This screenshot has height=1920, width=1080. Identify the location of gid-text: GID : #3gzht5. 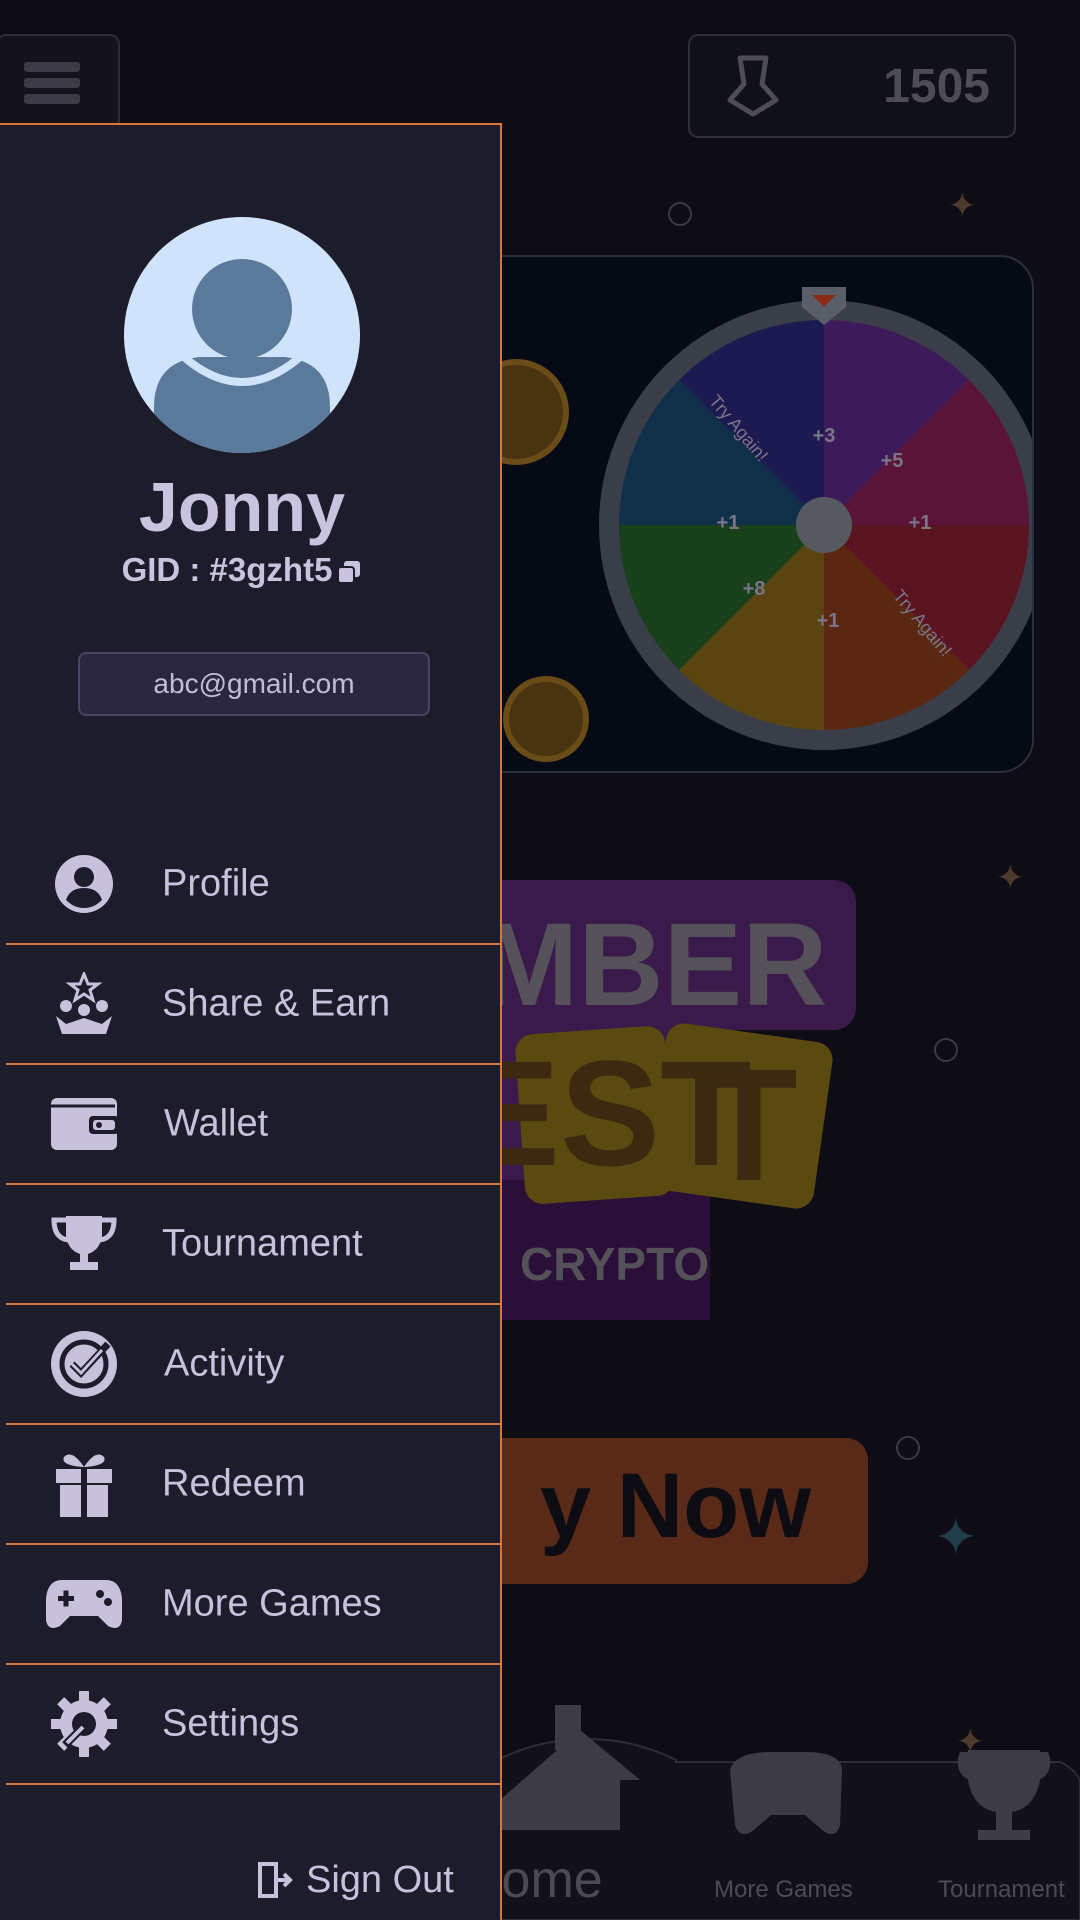
(227, 569).